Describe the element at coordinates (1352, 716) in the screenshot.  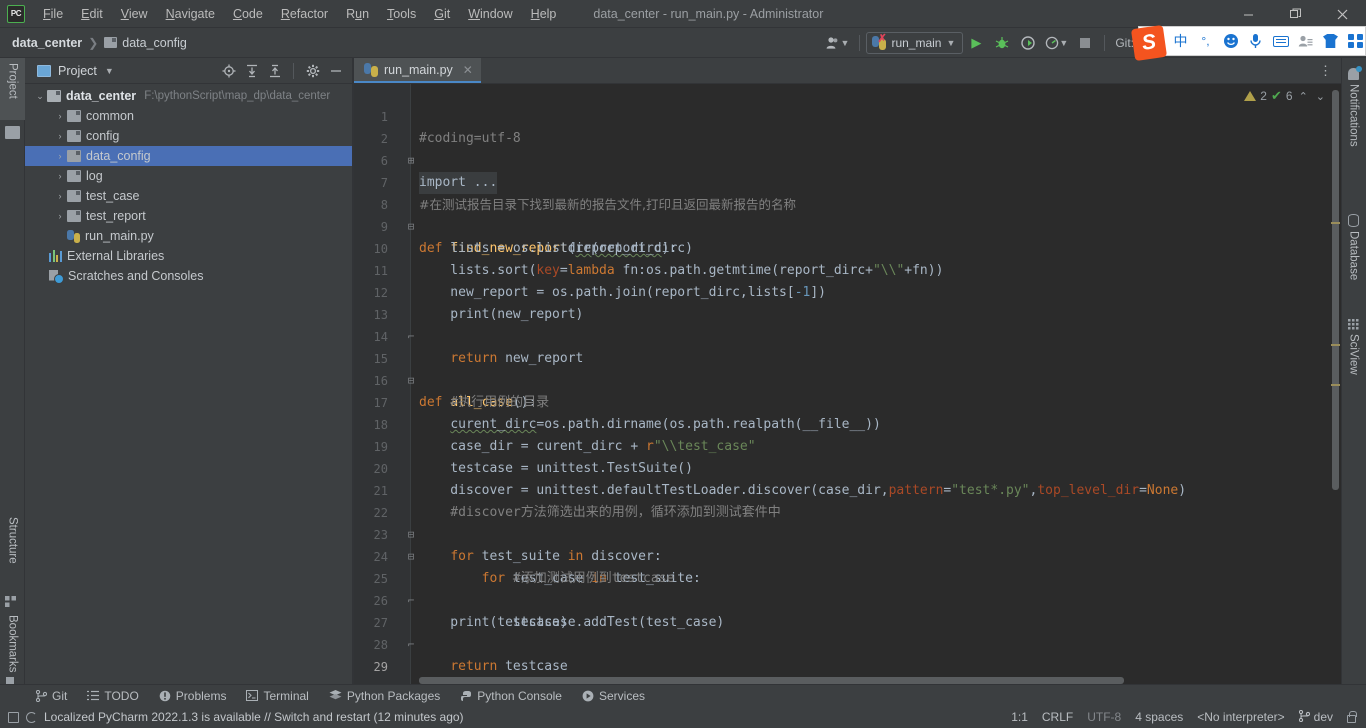
I see `lock-icon` at that location.